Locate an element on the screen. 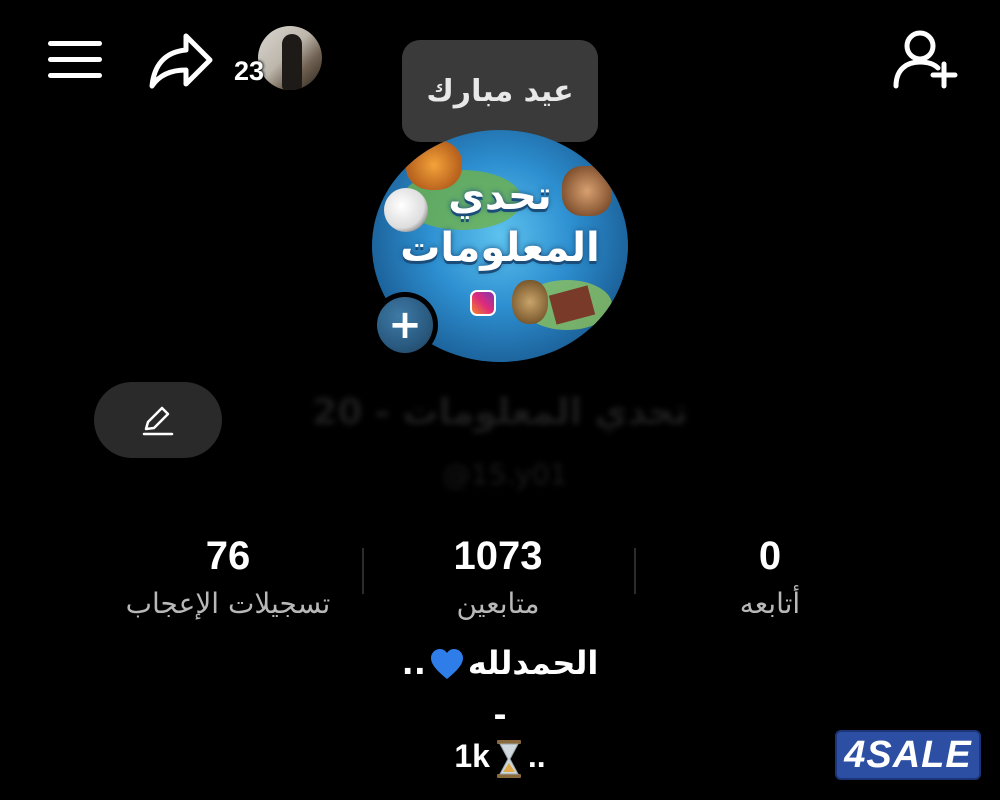 The image size is (1000, 800). bio-line-1: .. الحمدلله is located at coordinates (500, 663).